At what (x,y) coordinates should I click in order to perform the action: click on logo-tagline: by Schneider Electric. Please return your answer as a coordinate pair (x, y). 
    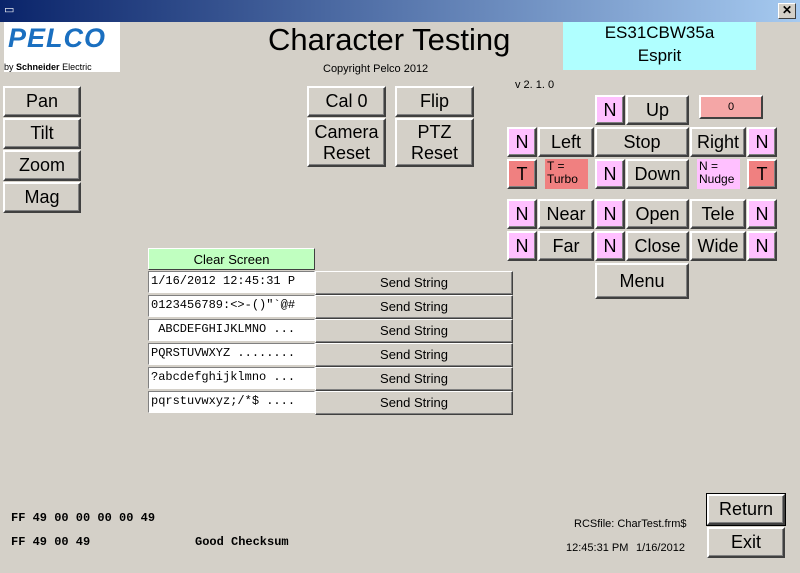
    Looking at the image, I should click on (48, 67).